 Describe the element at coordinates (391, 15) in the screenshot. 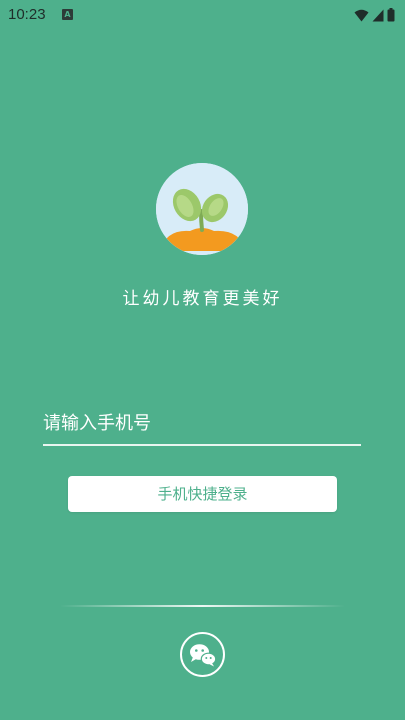

I see `battery-icon` at that location.